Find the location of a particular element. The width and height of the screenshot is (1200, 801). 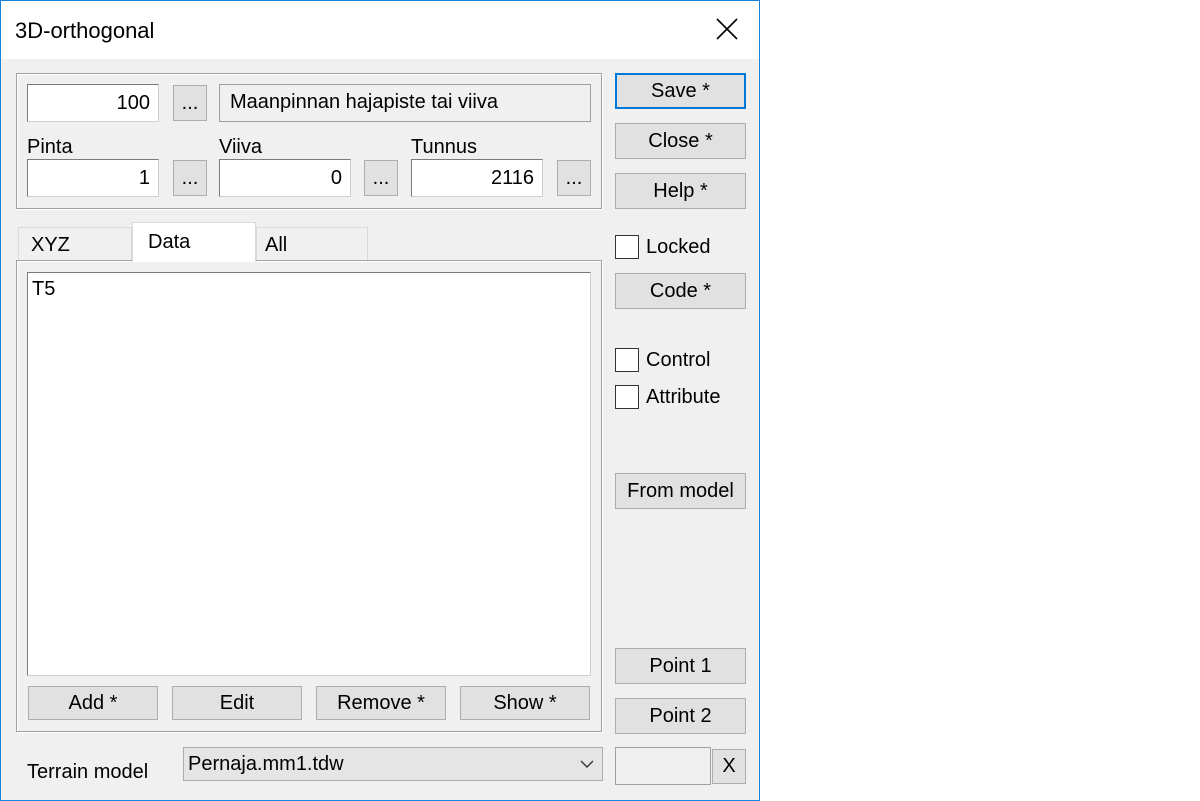

control-checkbox is located at coordinates (627, 360).